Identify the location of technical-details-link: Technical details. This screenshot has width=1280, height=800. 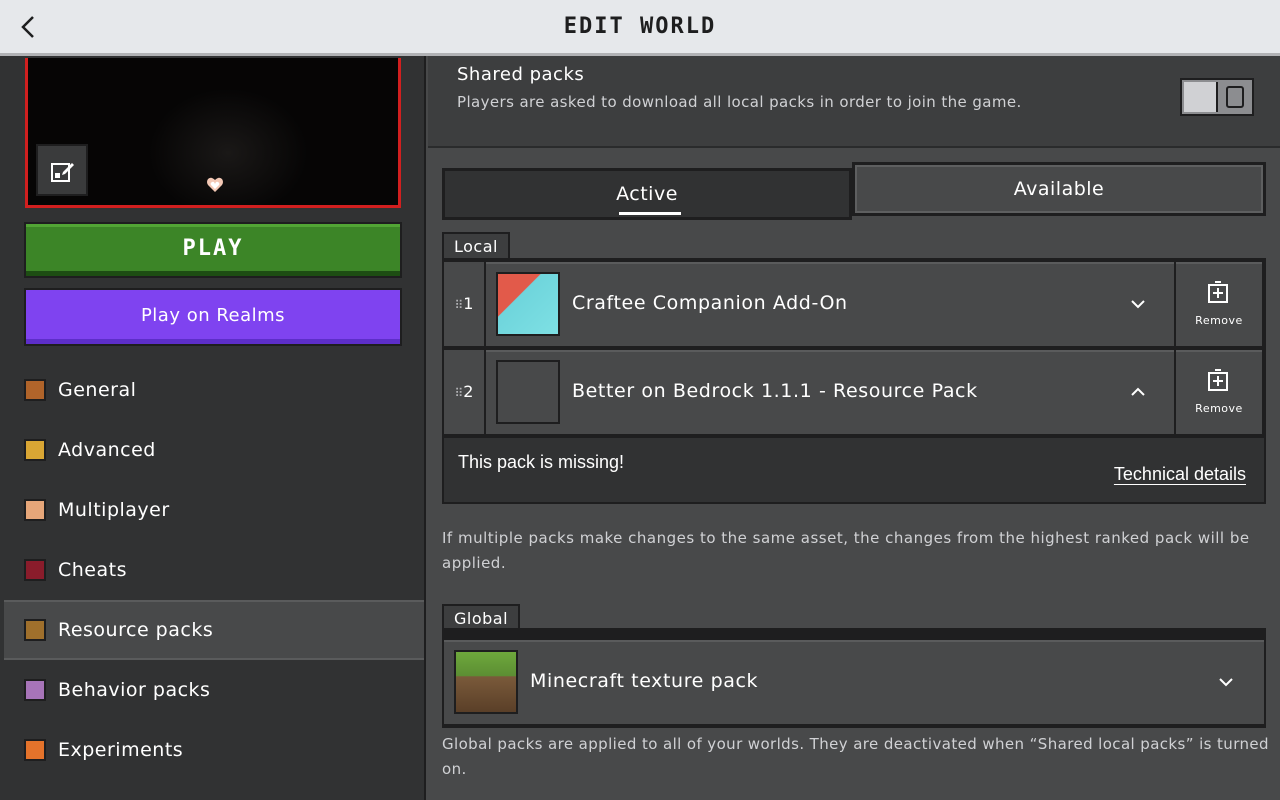
(1180, 474).